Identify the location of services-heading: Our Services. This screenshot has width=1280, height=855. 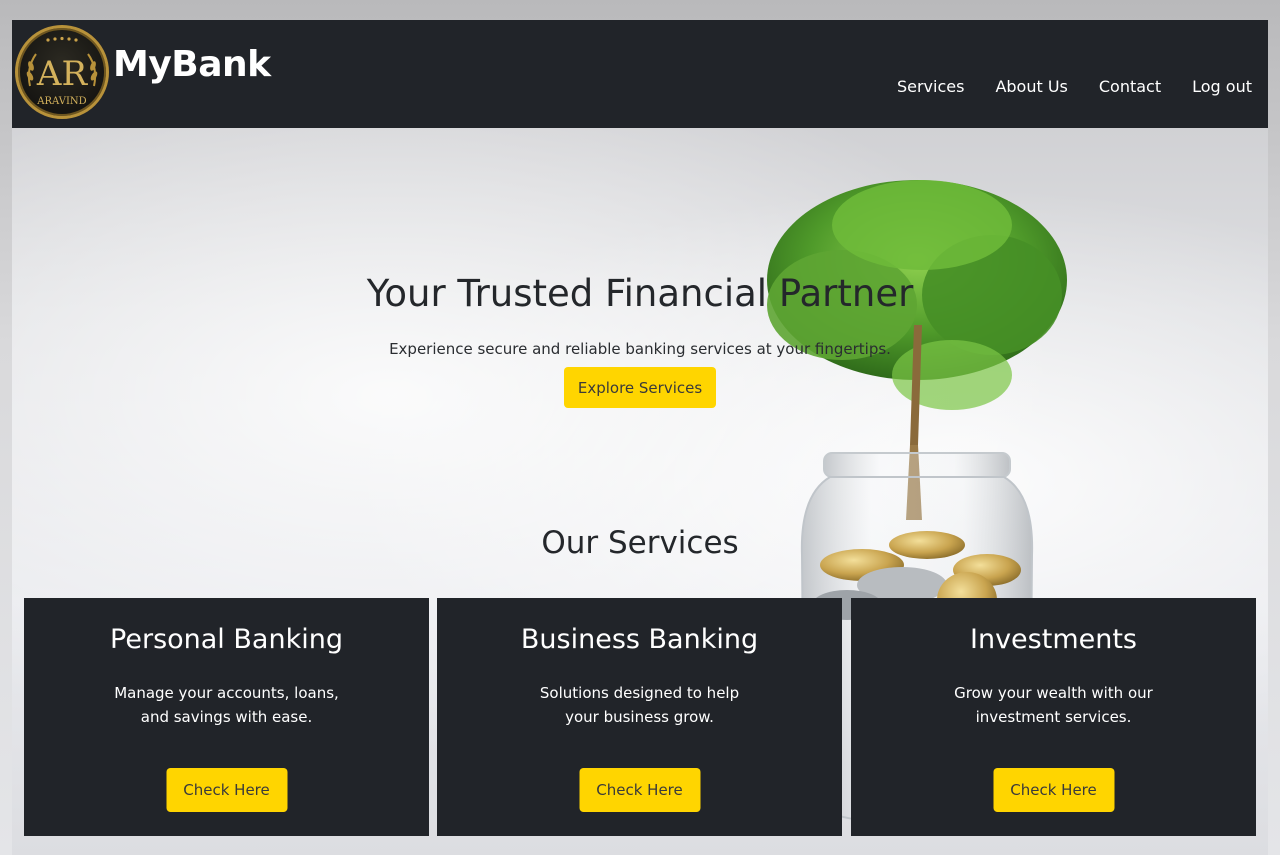
(640, 543).